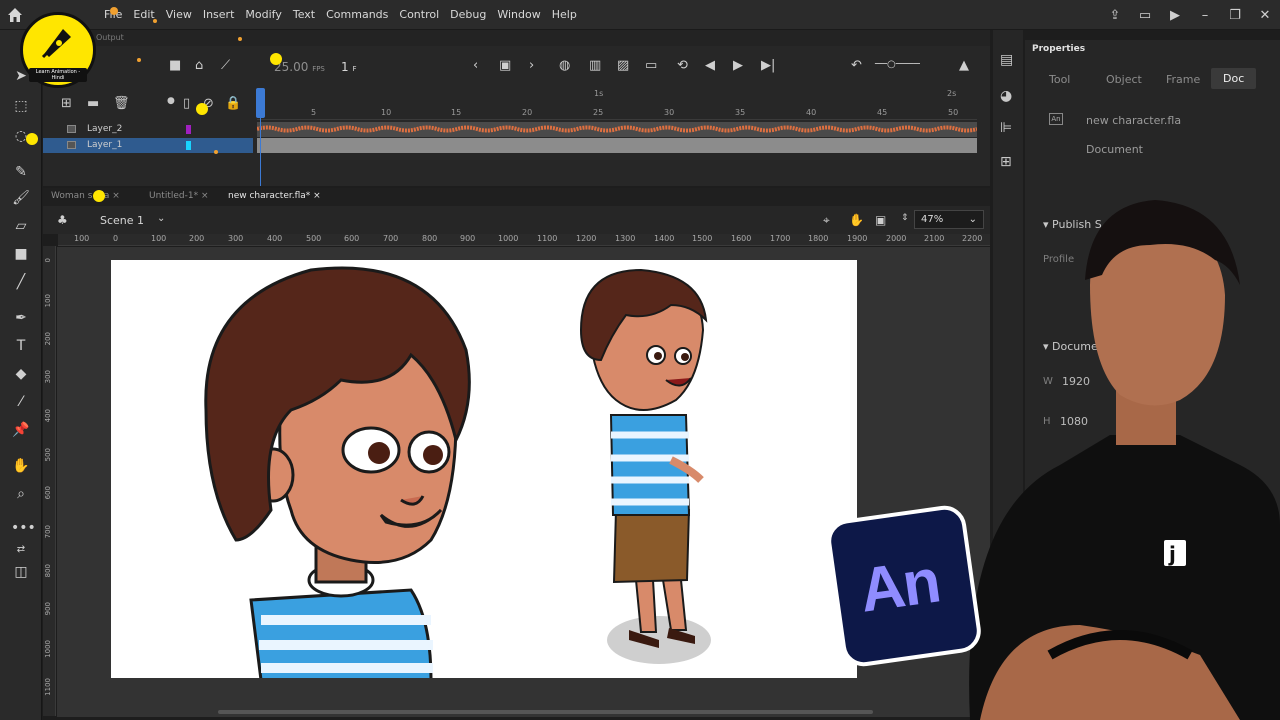 The width and height of the screenshot is (1280, 720). I want to click on frame-zoom-slider: ──○────, so click(897, 64).